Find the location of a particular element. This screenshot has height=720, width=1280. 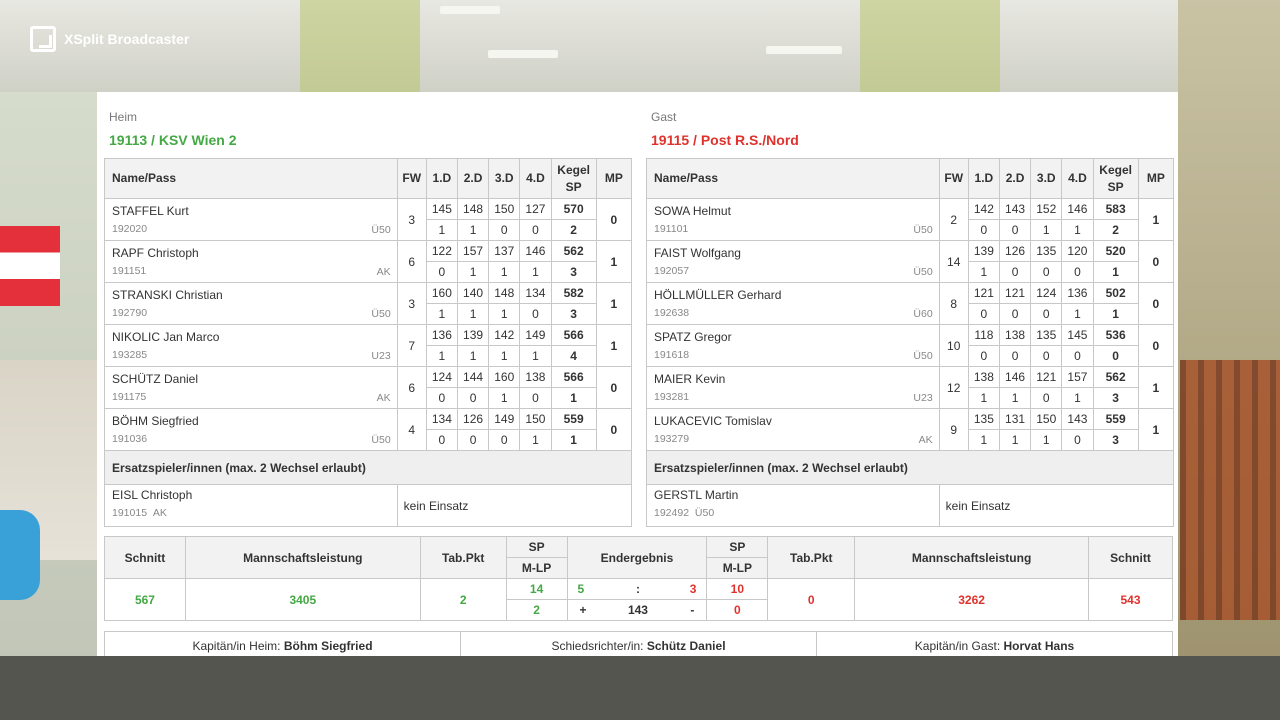

durchgang-score: 121 is located at coordinates (983, 293).